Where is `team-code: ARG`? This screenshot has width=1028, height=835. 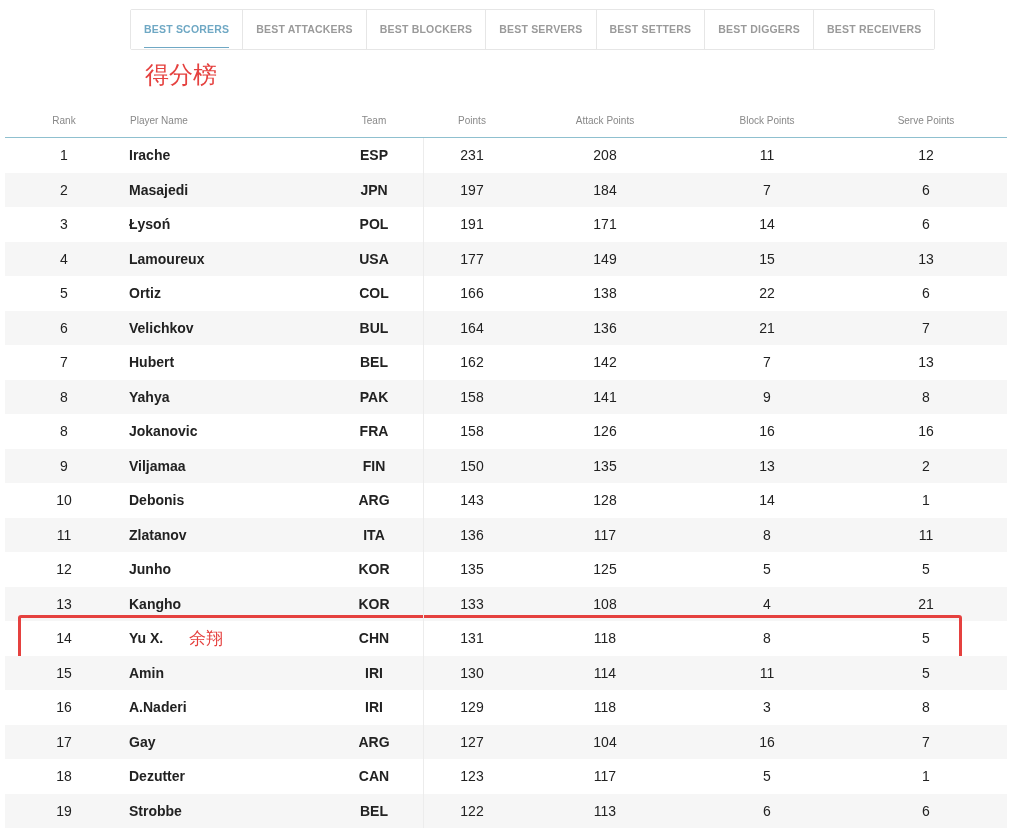 team-code: ARG is located at coordinates (374, 741).